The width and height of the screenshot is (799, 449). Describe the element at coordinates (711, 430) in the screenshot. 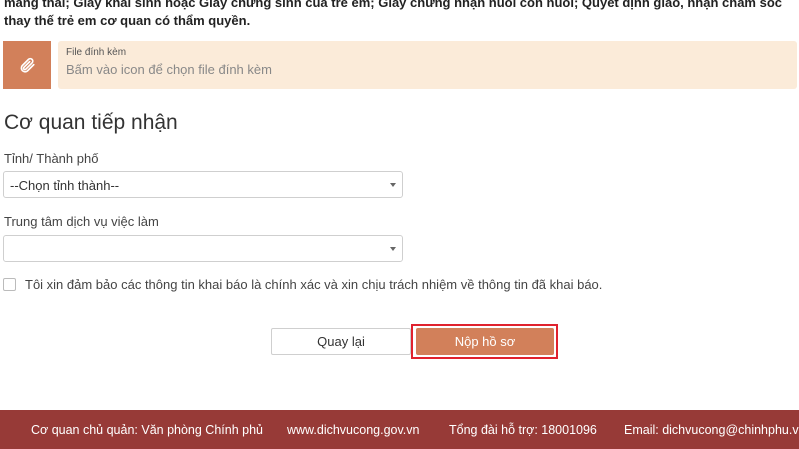

I see `footer-email: Email: dichvucong@chinhphu.vn` at that location.